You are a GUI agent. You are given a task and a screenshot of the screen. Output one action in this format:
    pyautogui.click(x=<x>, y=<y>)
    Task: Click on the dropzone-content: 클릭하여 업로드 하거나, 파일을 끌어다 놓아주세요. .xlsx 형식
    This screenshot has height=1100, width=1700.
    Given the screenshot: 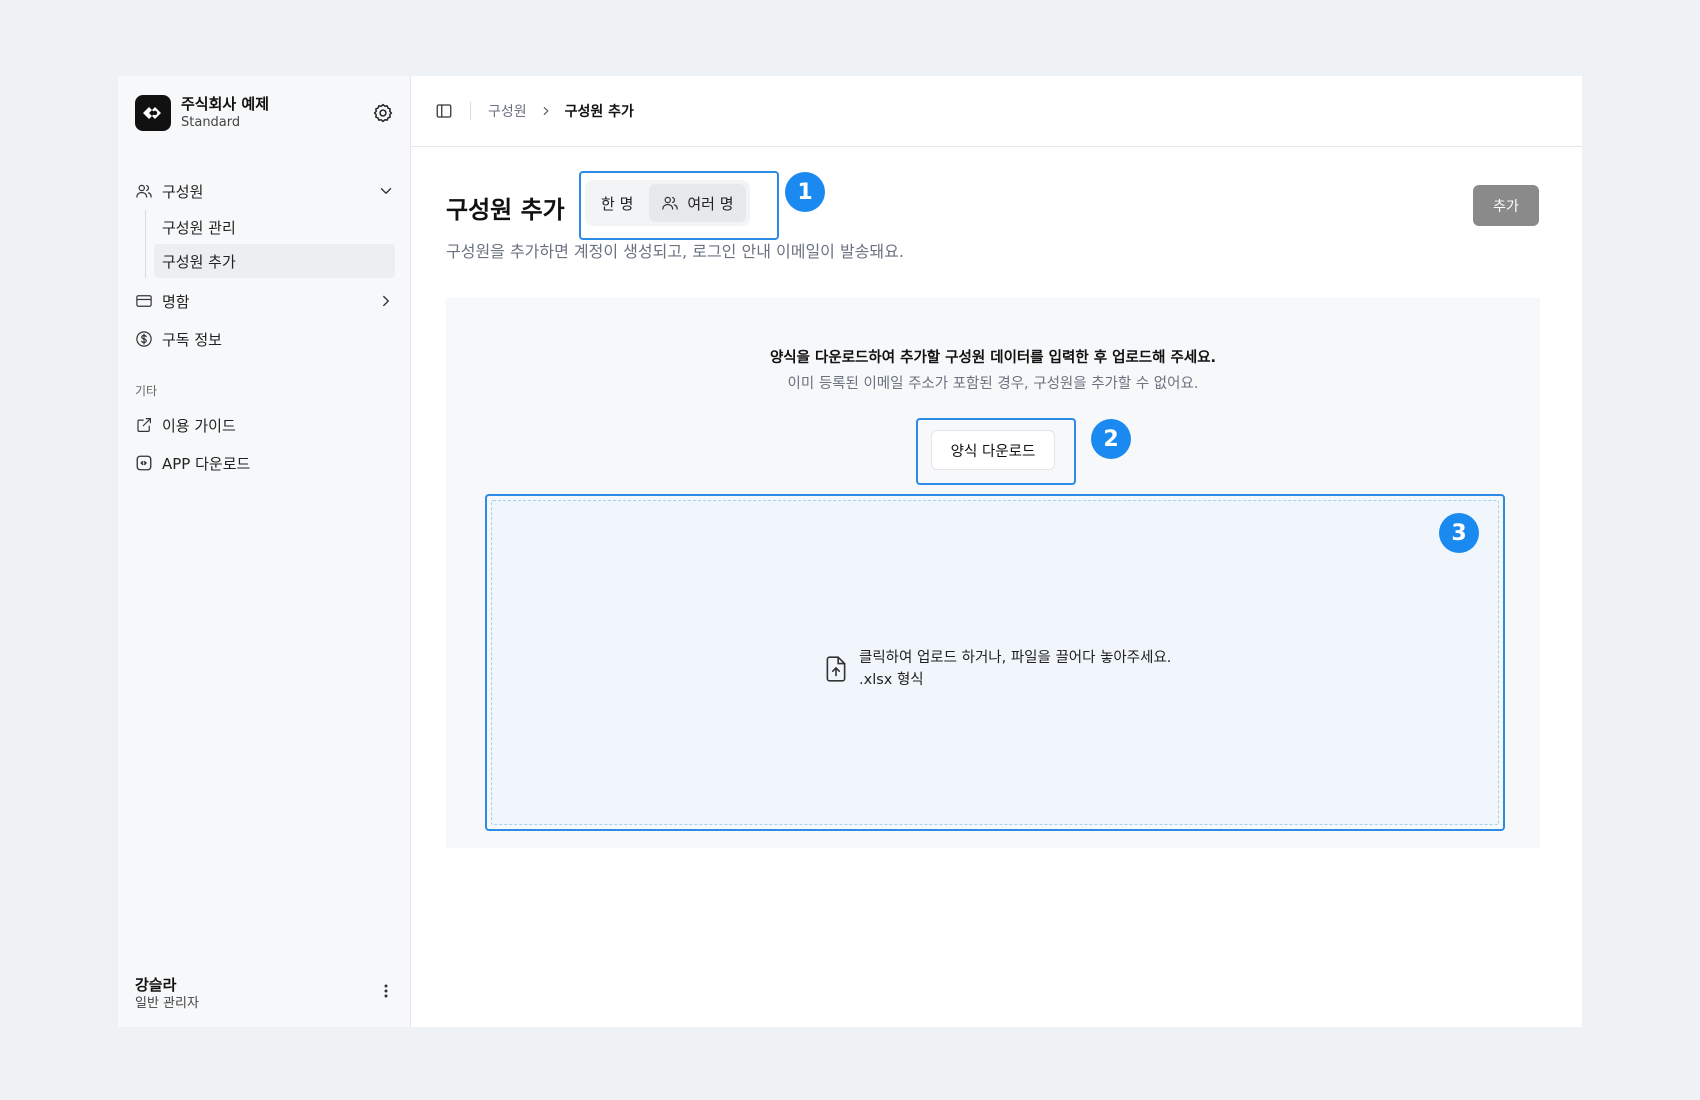 What is the action you would take?
    pyautogui.click(x=997, y=669)
    